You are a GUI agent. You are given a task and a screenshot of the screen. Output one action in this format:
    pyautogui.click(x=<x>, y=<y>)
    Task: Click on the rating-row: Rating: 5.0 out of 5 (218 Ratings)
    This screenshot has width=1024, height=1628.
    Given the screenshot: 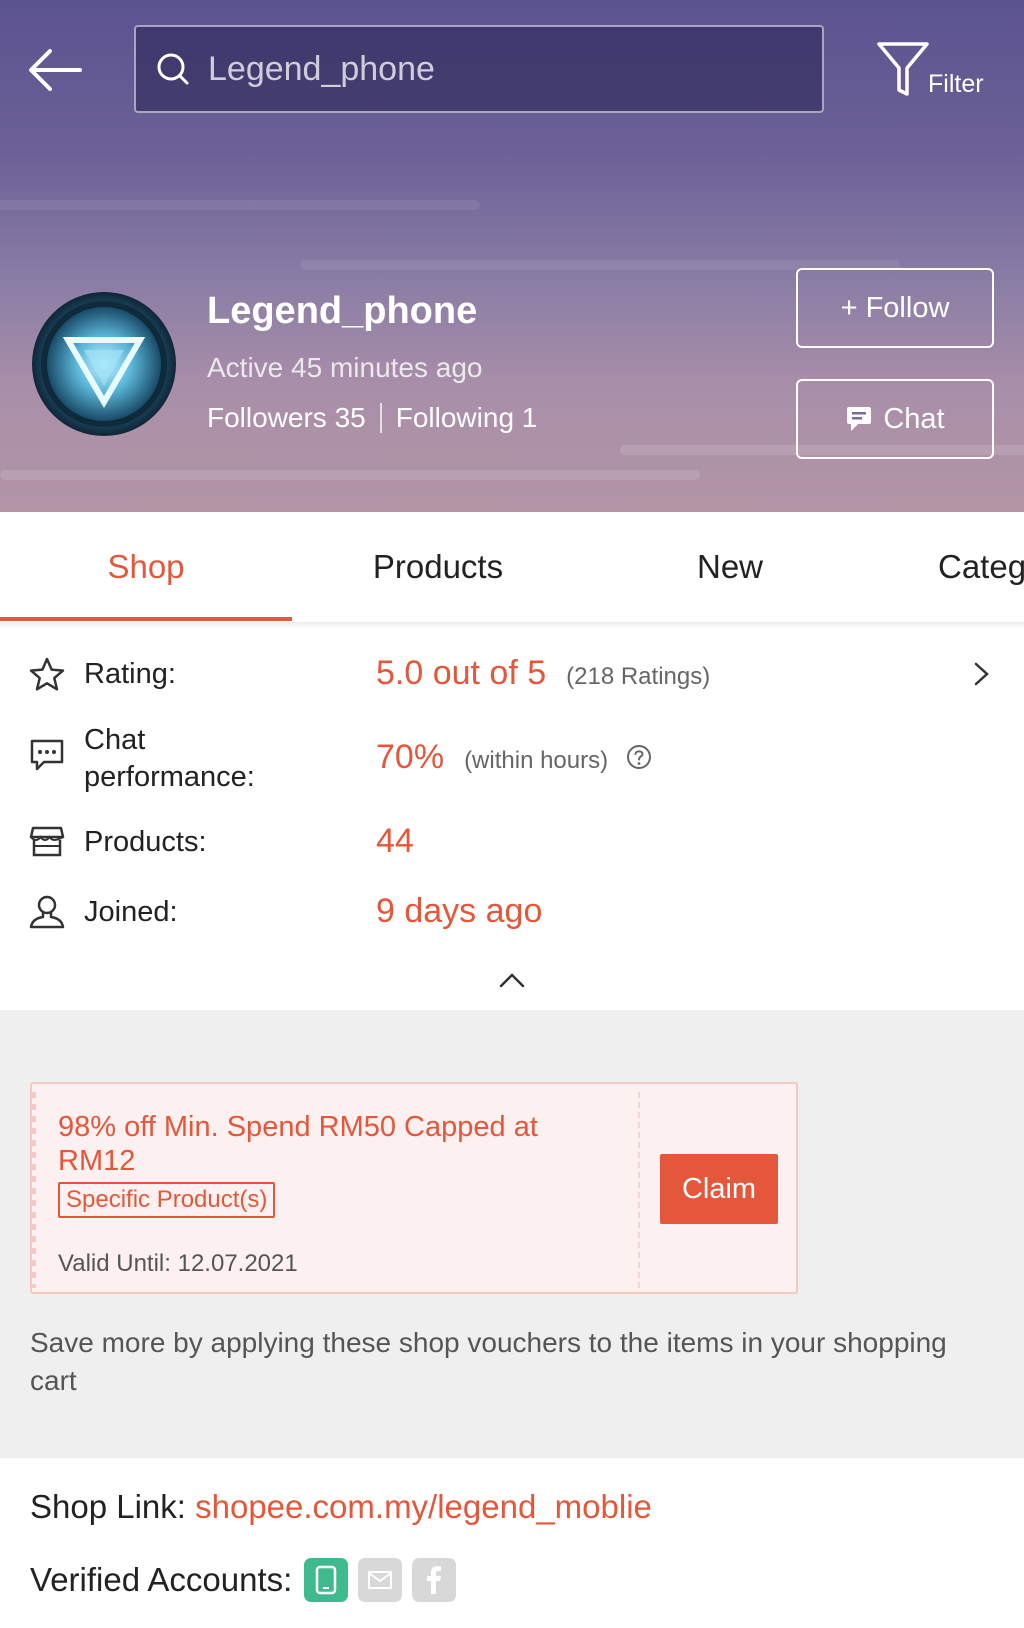 What is the action you would take?
    pyautogui.click(x=512, y=675)
    